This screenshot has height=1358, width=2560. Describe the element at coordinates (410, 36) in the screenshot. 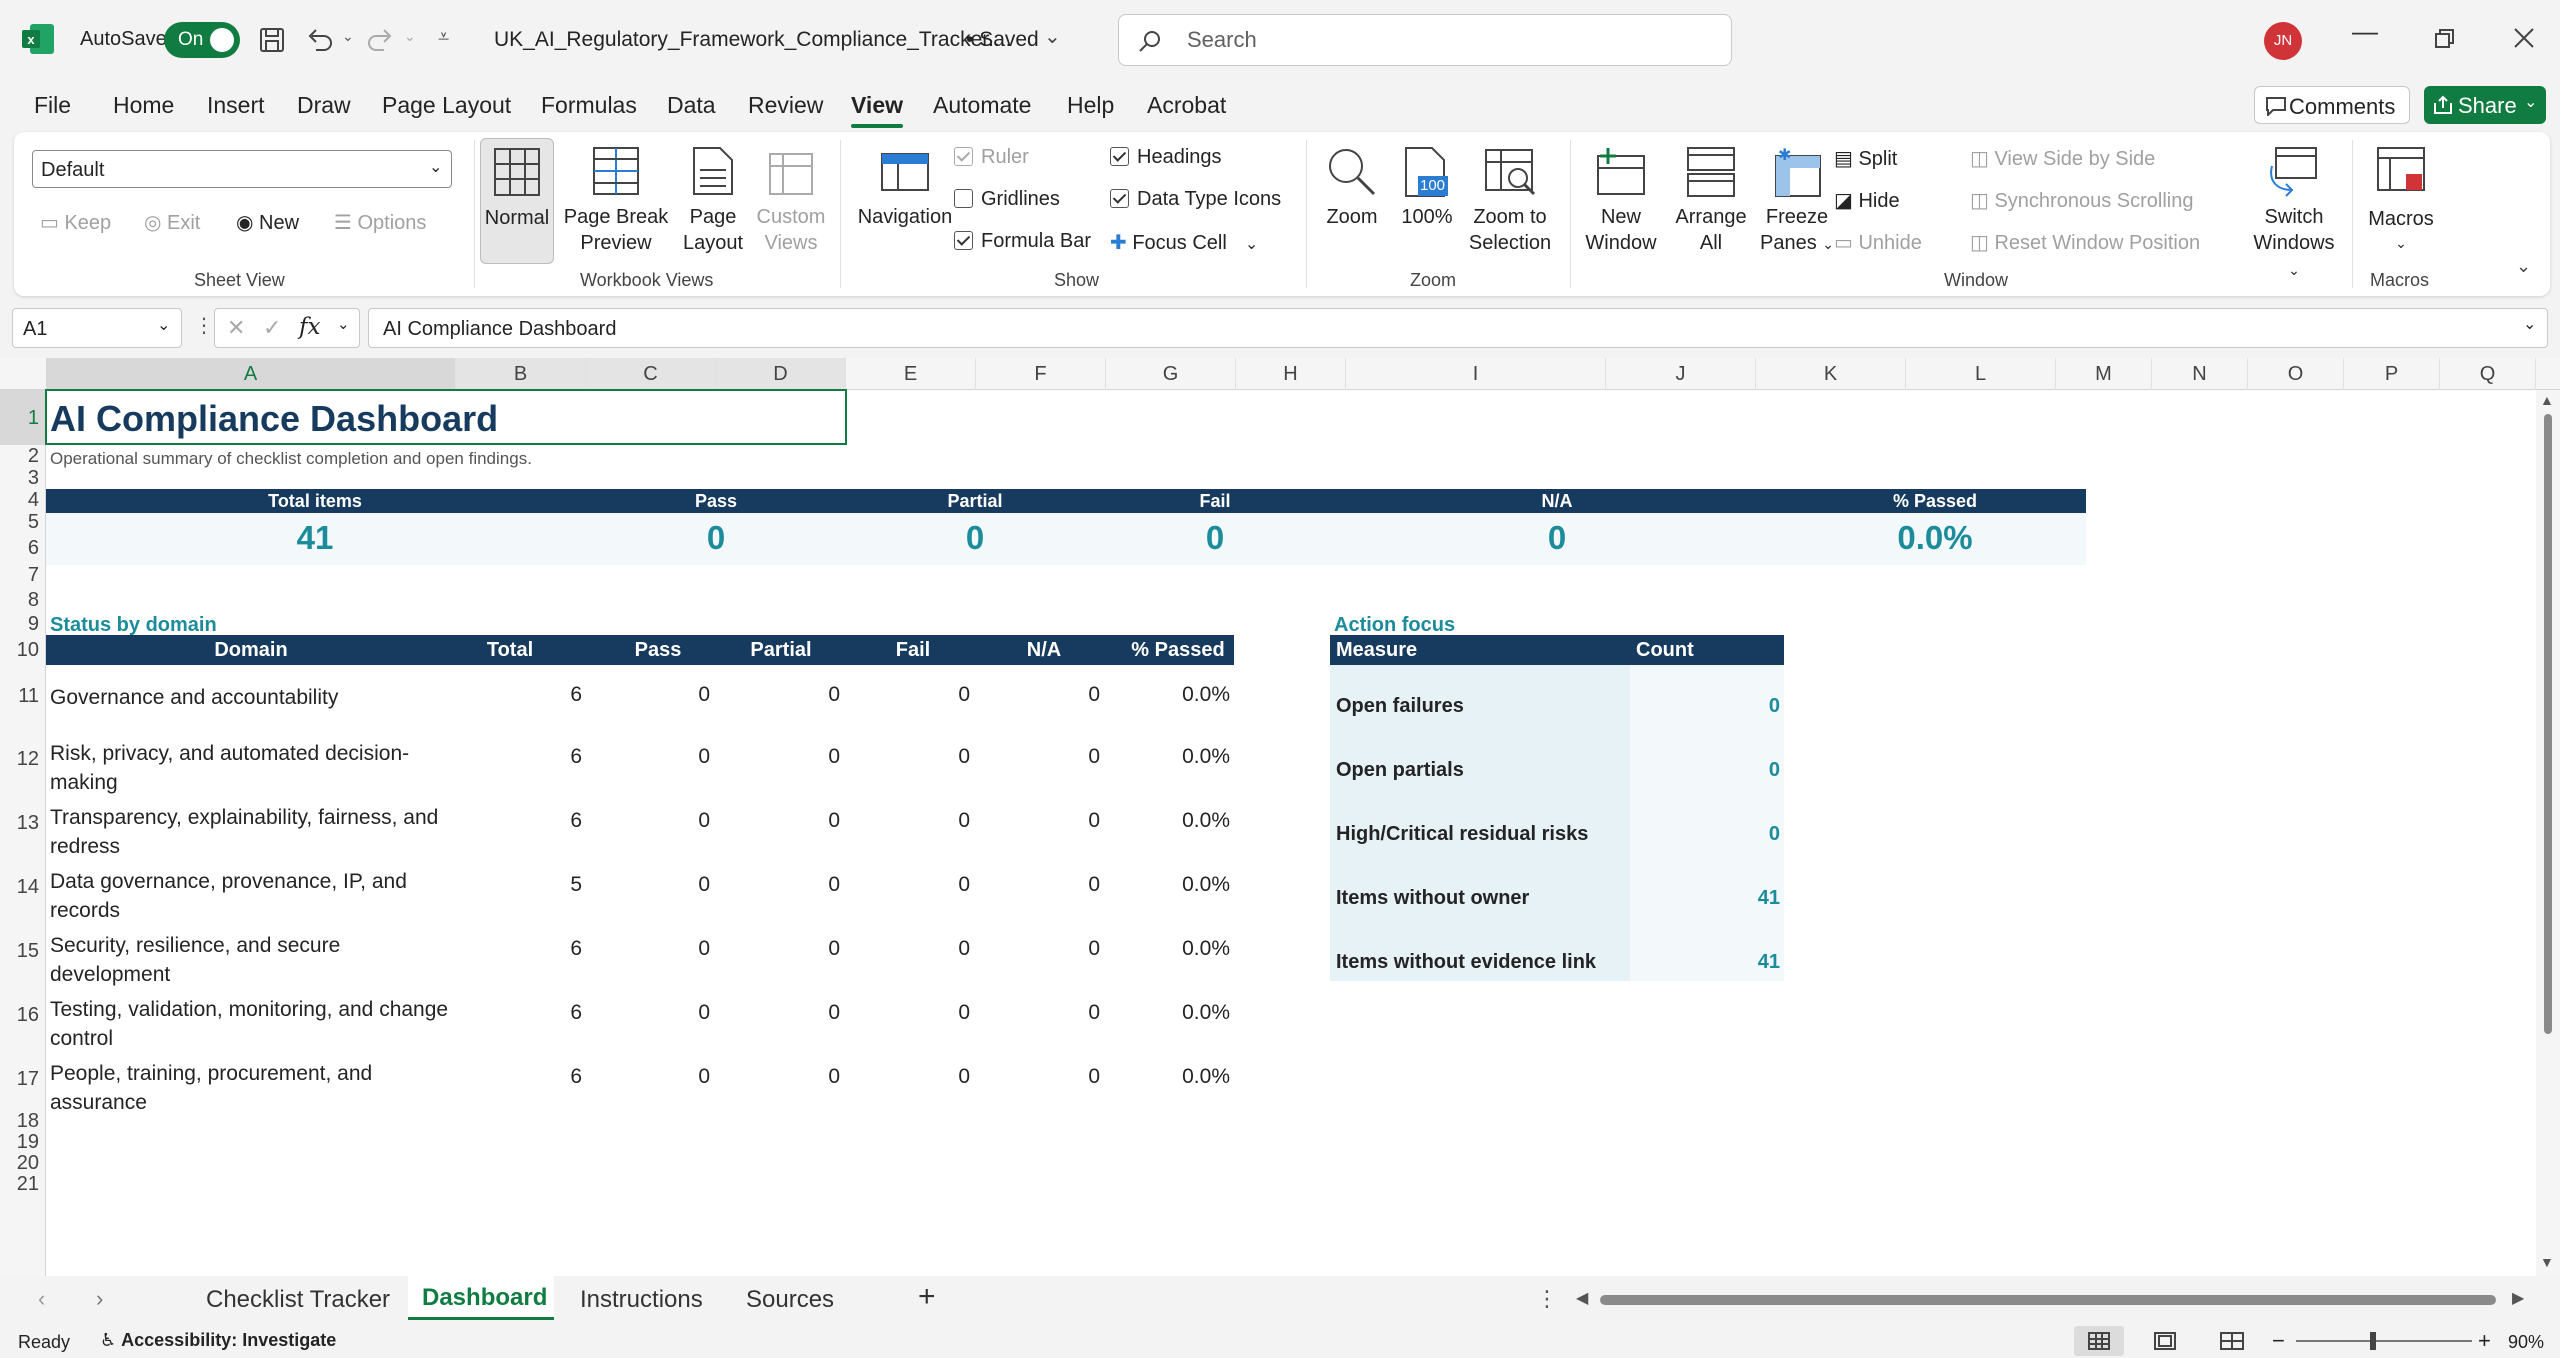

I see `redo-dropdown-icon: ⌄` at that location.